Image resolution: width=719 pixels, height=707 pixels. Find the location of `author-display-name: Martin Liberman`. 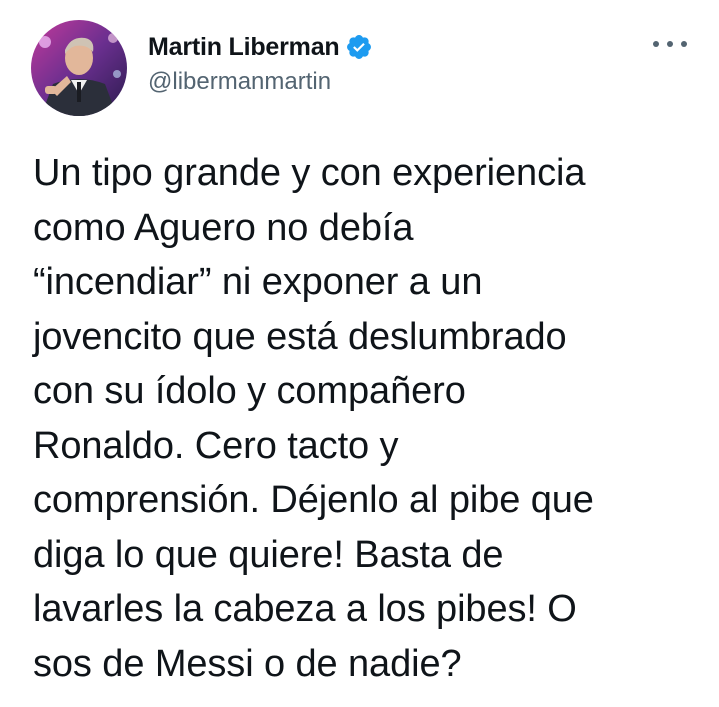

author-display-name: Martin Liberman is located at coordinates (244, 47).